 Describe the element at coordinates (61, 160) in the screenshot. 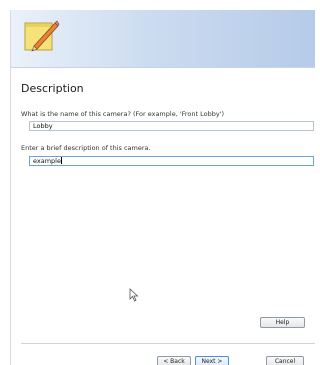

I see `text-caret` at that location.